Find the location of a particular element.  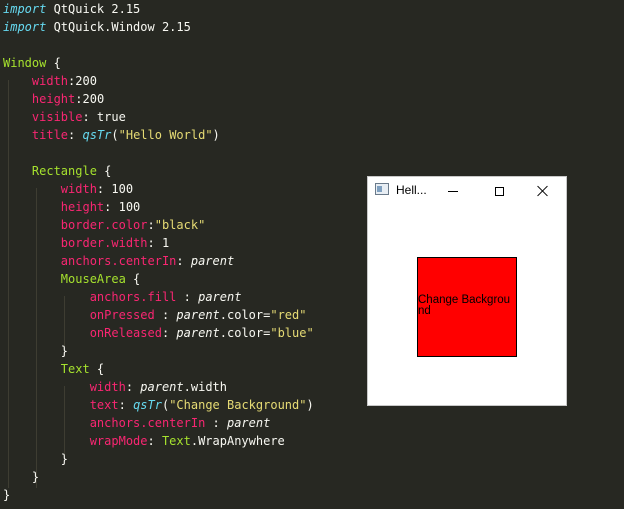

close-icon is located at coordinates (543, 191).